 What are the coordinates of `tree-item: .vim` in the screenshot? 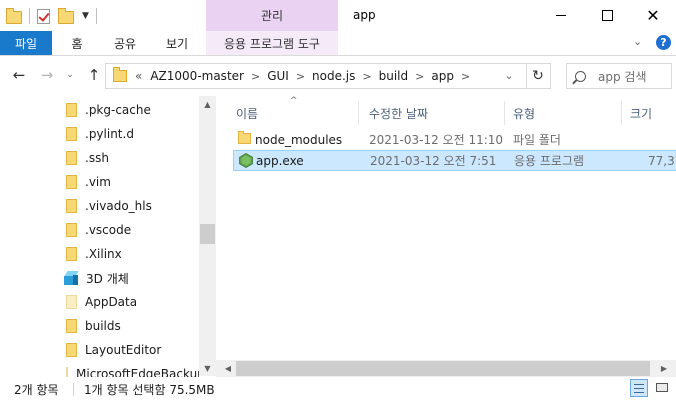 It's located at (100, 182).